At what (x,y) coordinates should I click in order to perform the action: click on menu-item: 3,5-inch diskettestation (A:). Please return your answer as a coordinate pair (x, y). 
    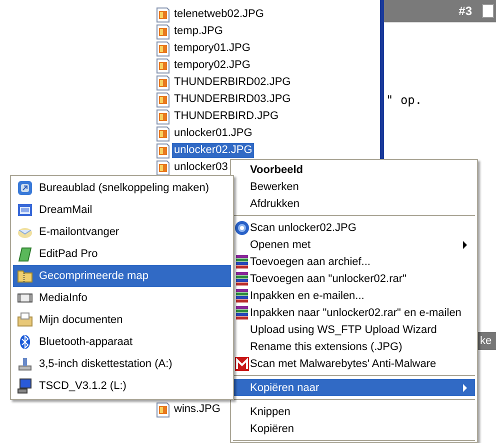
    Looking at the image, I should click on (122, 364).